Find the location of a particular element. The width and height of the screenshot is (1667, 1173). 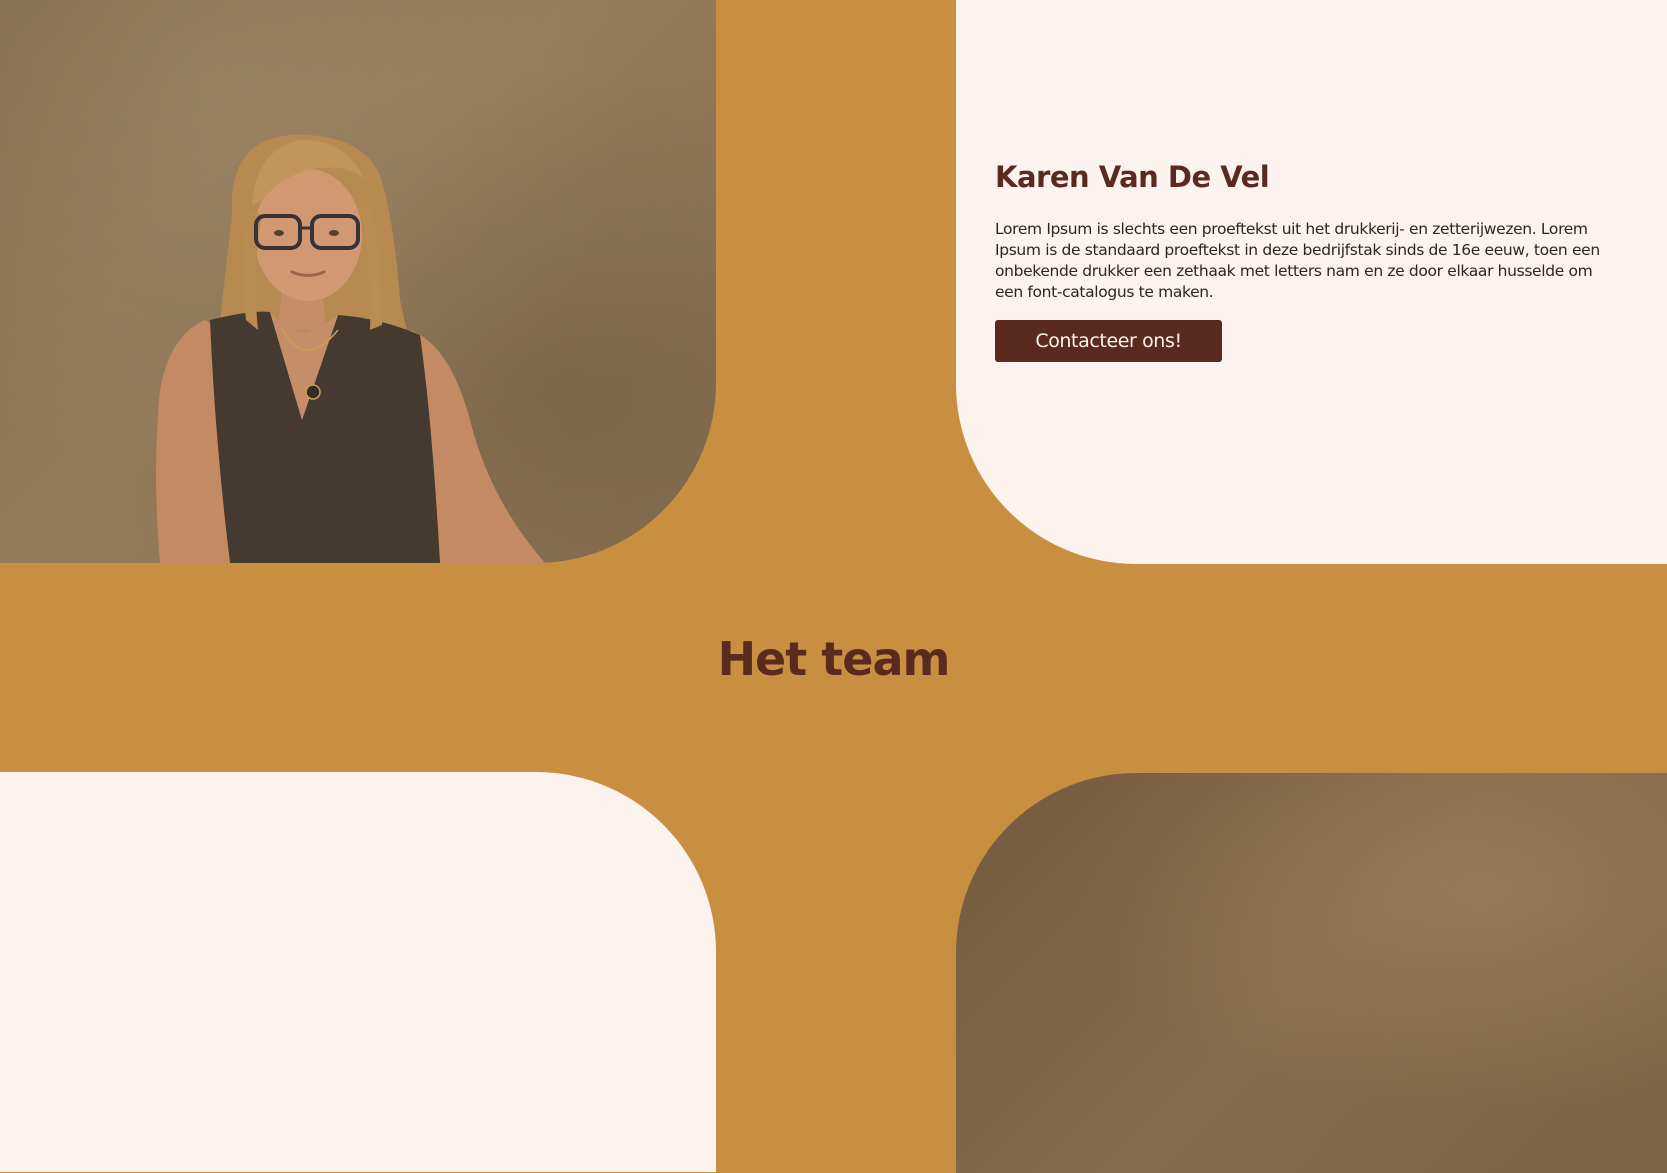

team-member-card is located at coordinates (358, 972).